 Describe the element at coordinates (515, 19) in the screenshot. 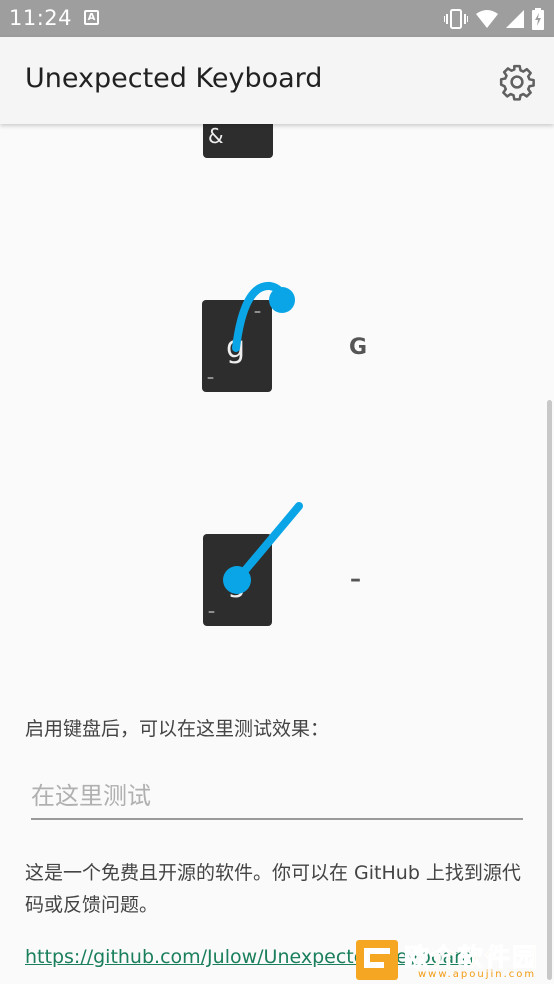

I see `signal-icon` at that location.